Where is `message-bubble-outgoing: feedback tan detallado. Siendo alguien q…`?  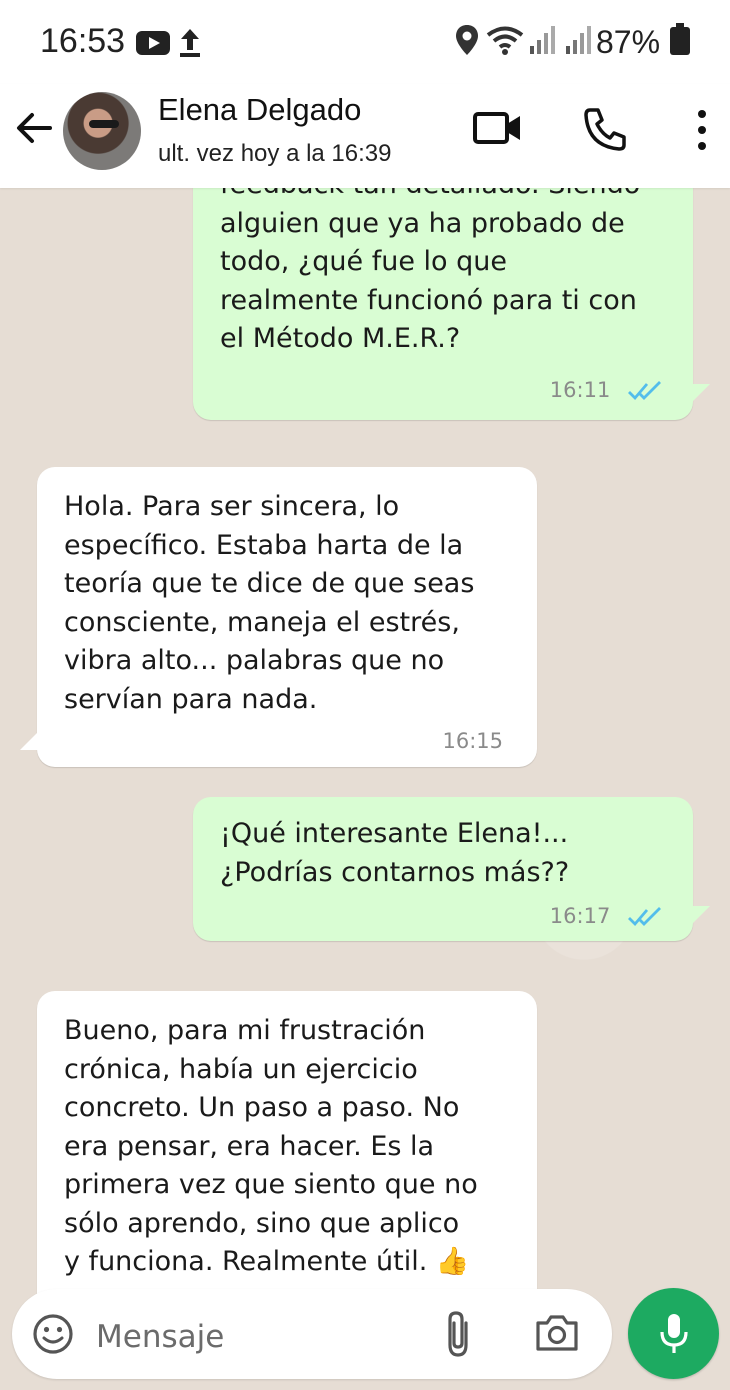 message-bubble-outgoing: feedback tan detallado. Siendo alguien q… is located at coordinates (443, 304).